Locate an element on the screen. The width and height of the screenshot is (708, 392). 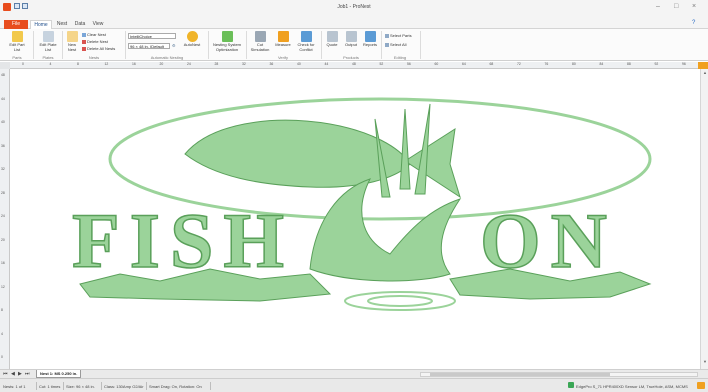
tab-view: View is located at coordinates (98, 24).